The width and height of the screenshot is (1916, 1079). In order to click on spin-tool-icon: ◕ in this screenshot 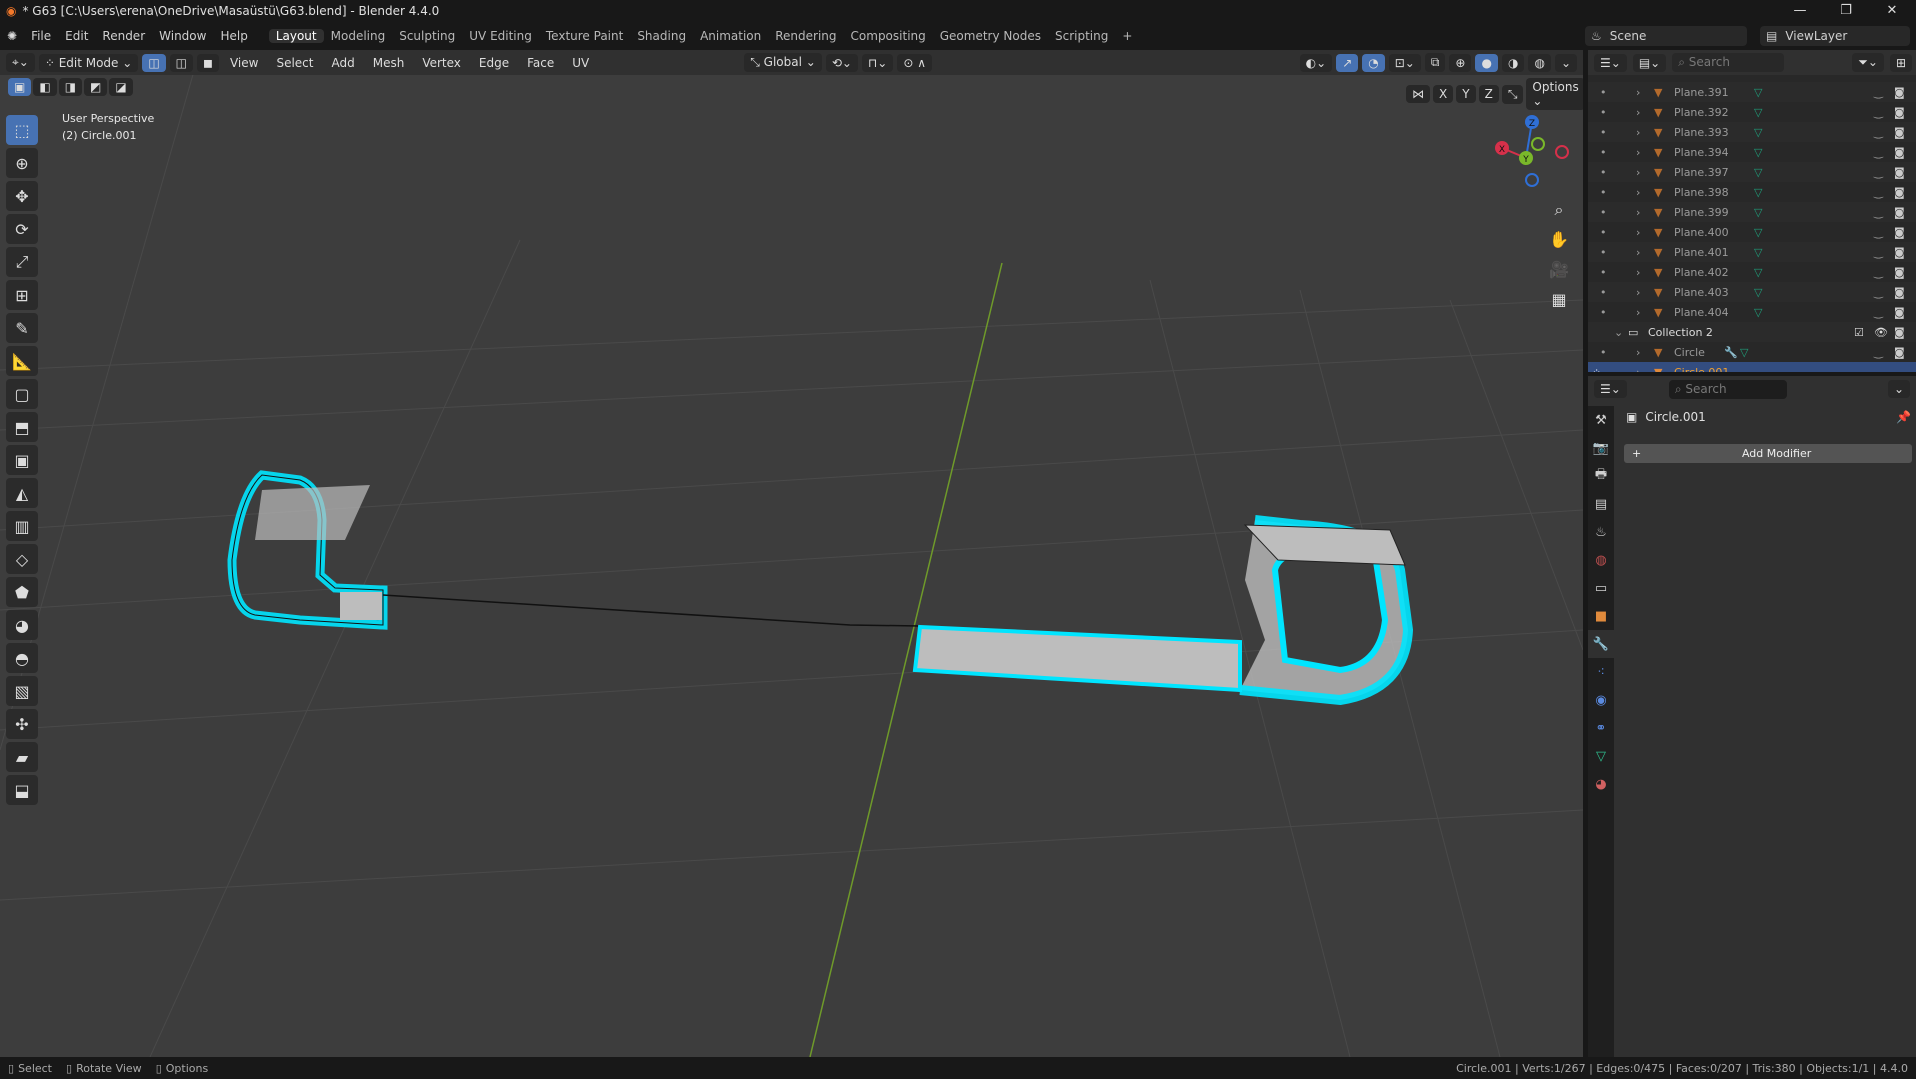, I will do `click(22, 625)`.